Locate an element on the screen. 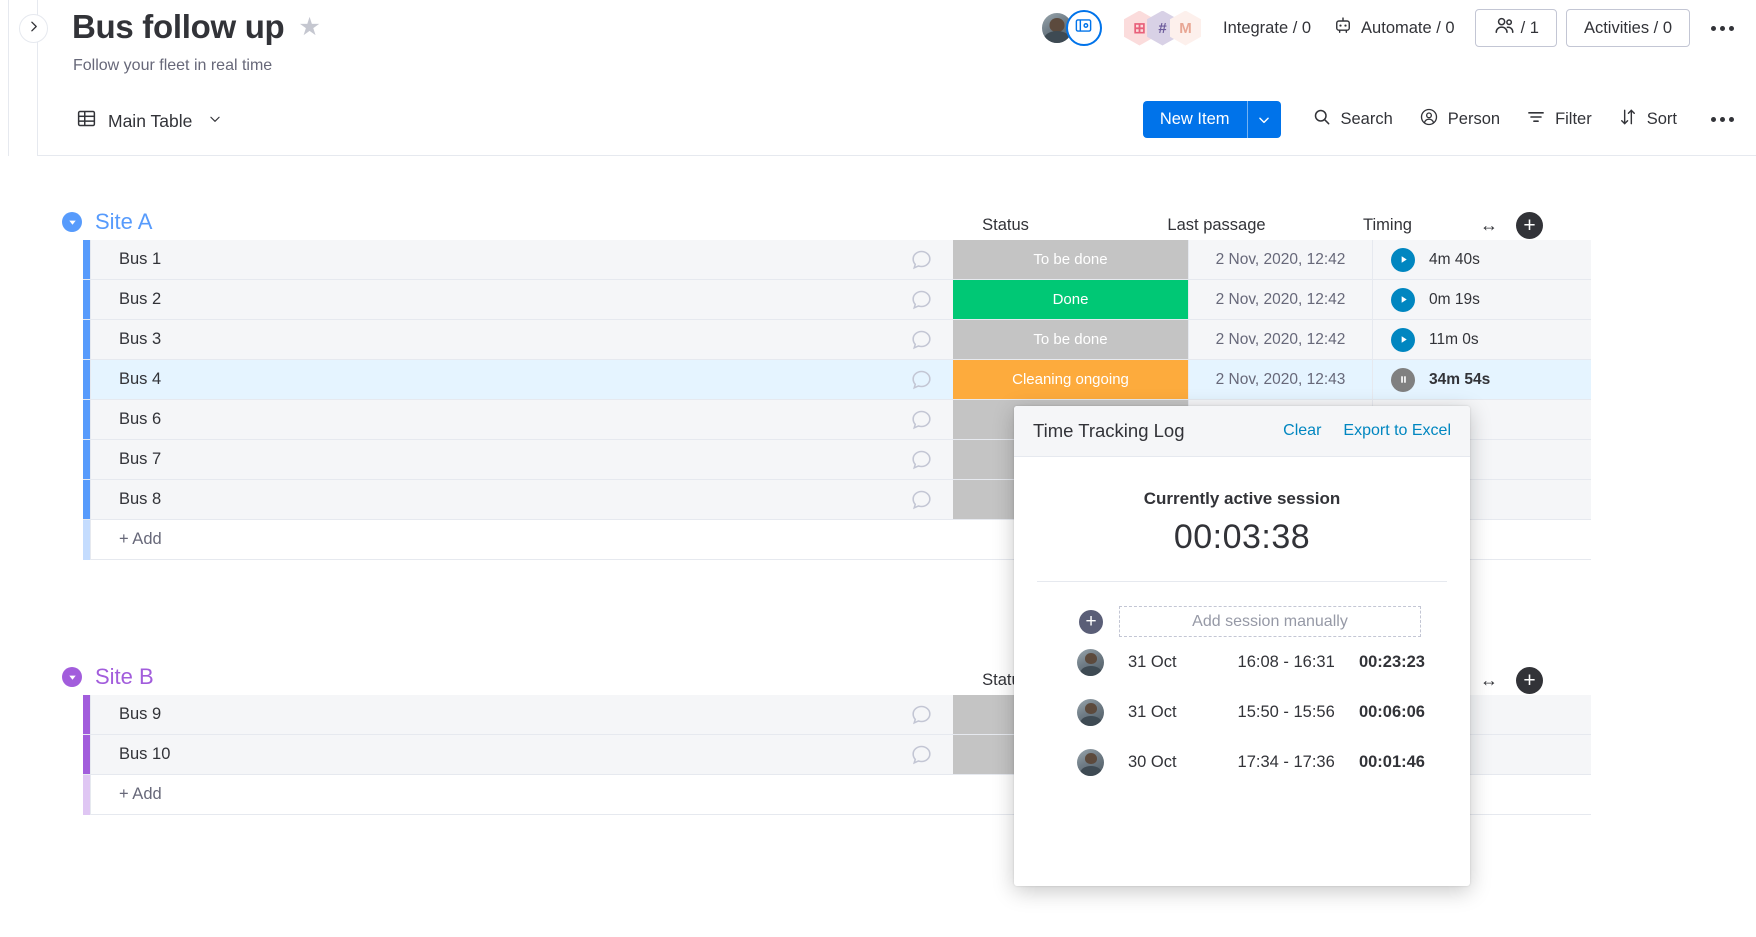  page-title: Bus follow up is located at coordinates (178, 27).